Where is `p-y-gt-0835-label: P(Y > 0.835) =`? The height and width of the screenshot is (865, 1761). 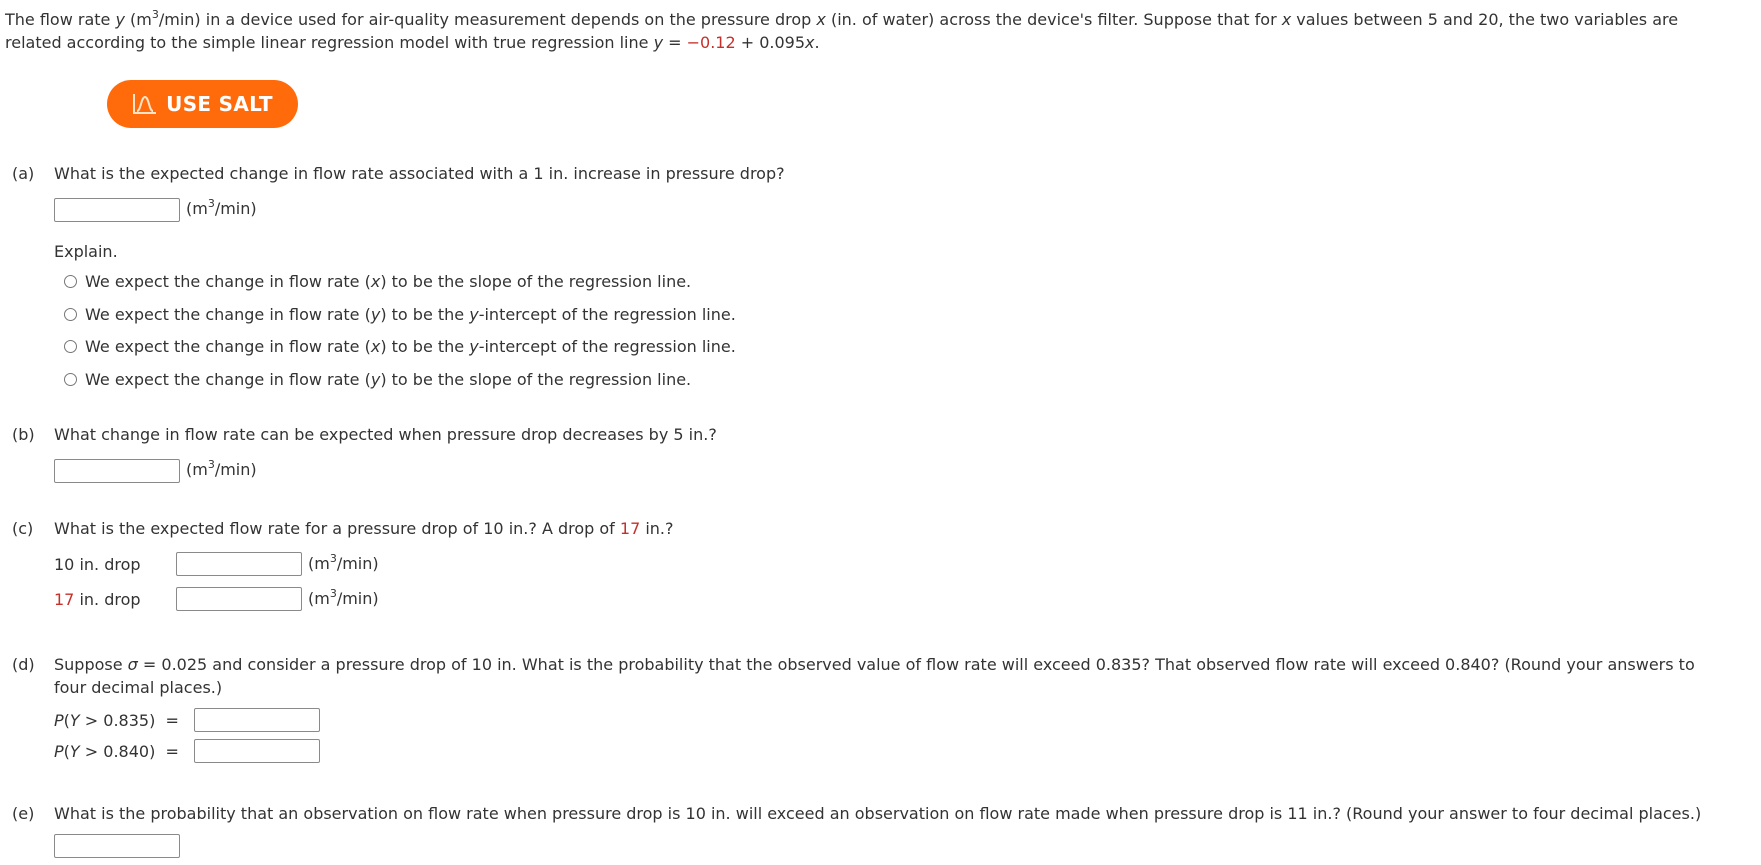
p-y-gt-0835-label: P(Y > 0.835) = is located at coordinates (116, 720).